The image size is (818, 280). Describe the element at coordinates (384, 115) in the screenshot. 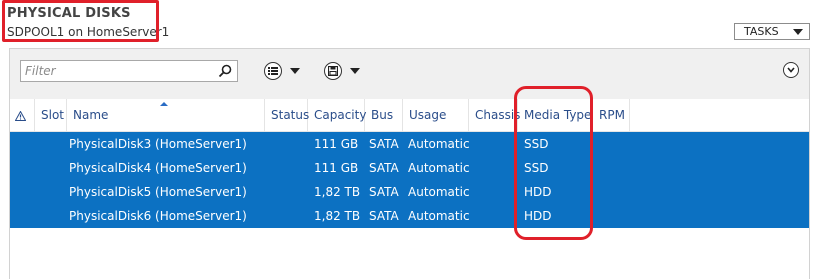

I see `col-bus: Bus` at that location.